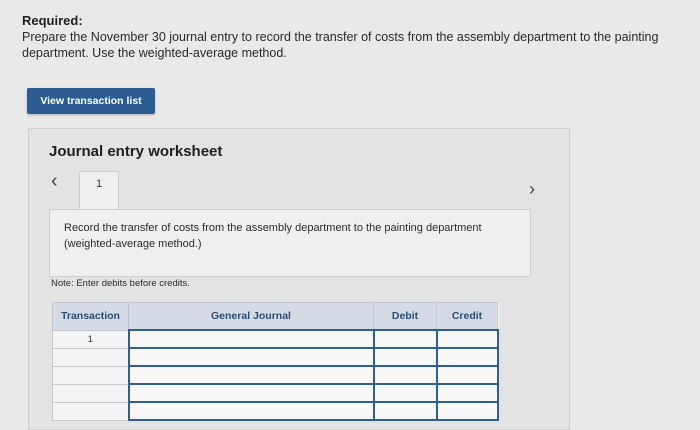  Describe the element at coordinates (467, 316) in the screenshot. I see `header-credit: Credit` at that location.